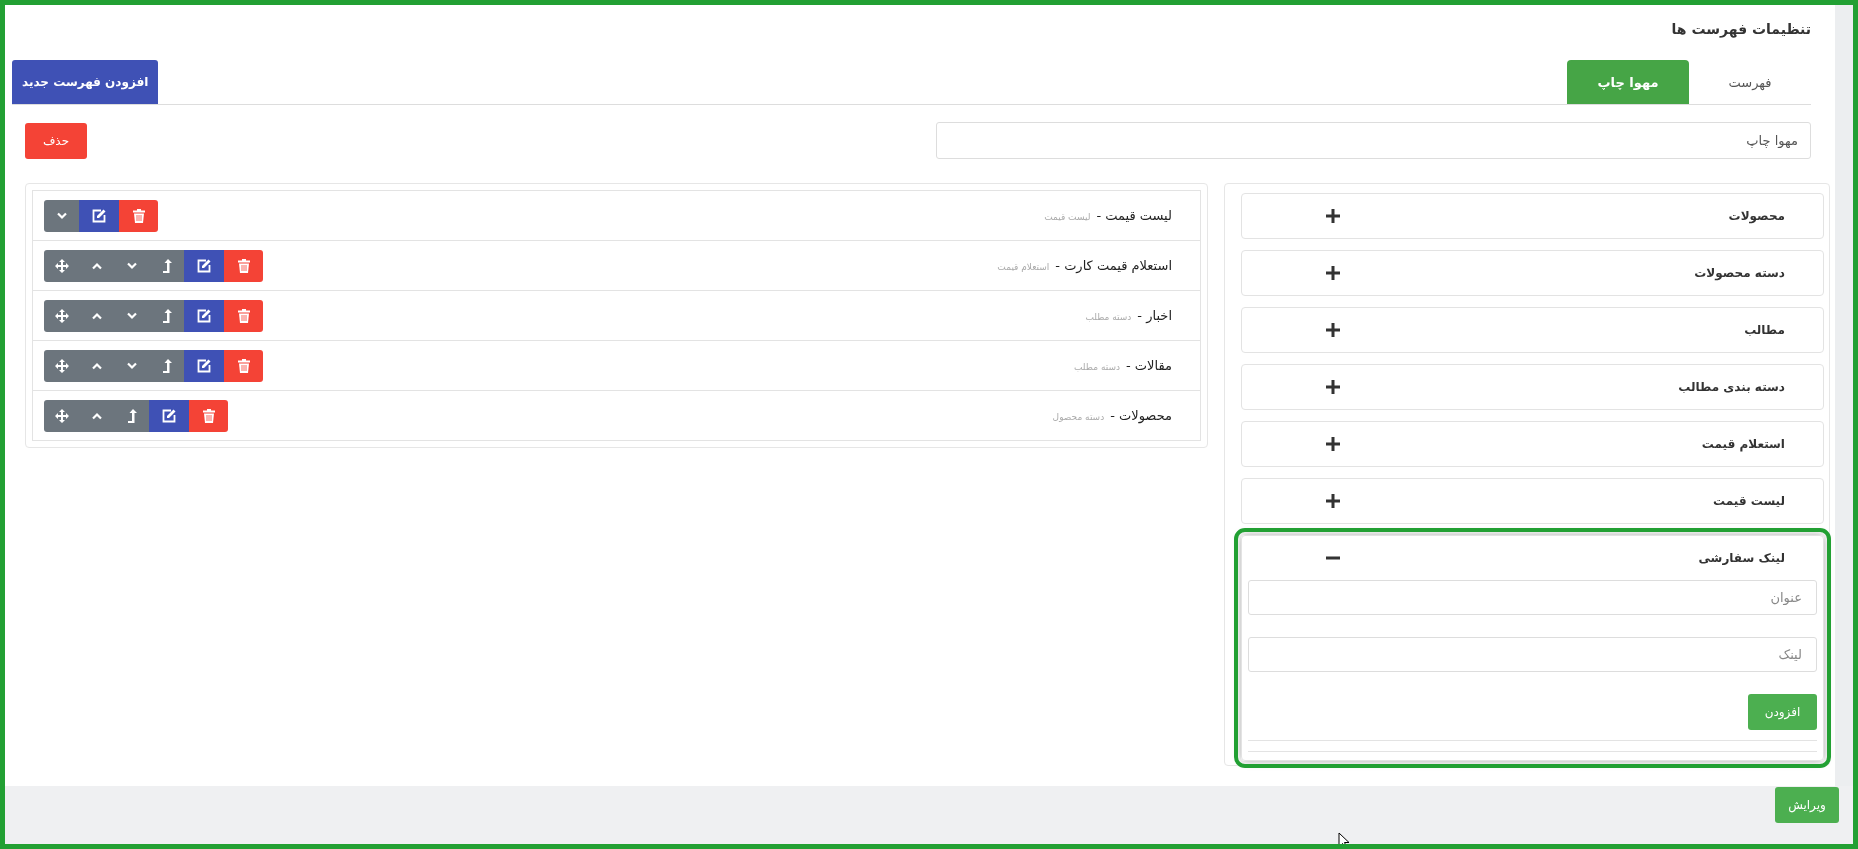 The height and width of the screenshot is (849, 1858). Describe the element at coordinates (1134, 215) in the screenshot. I see `item-title: لیست قیمت -` at that location.